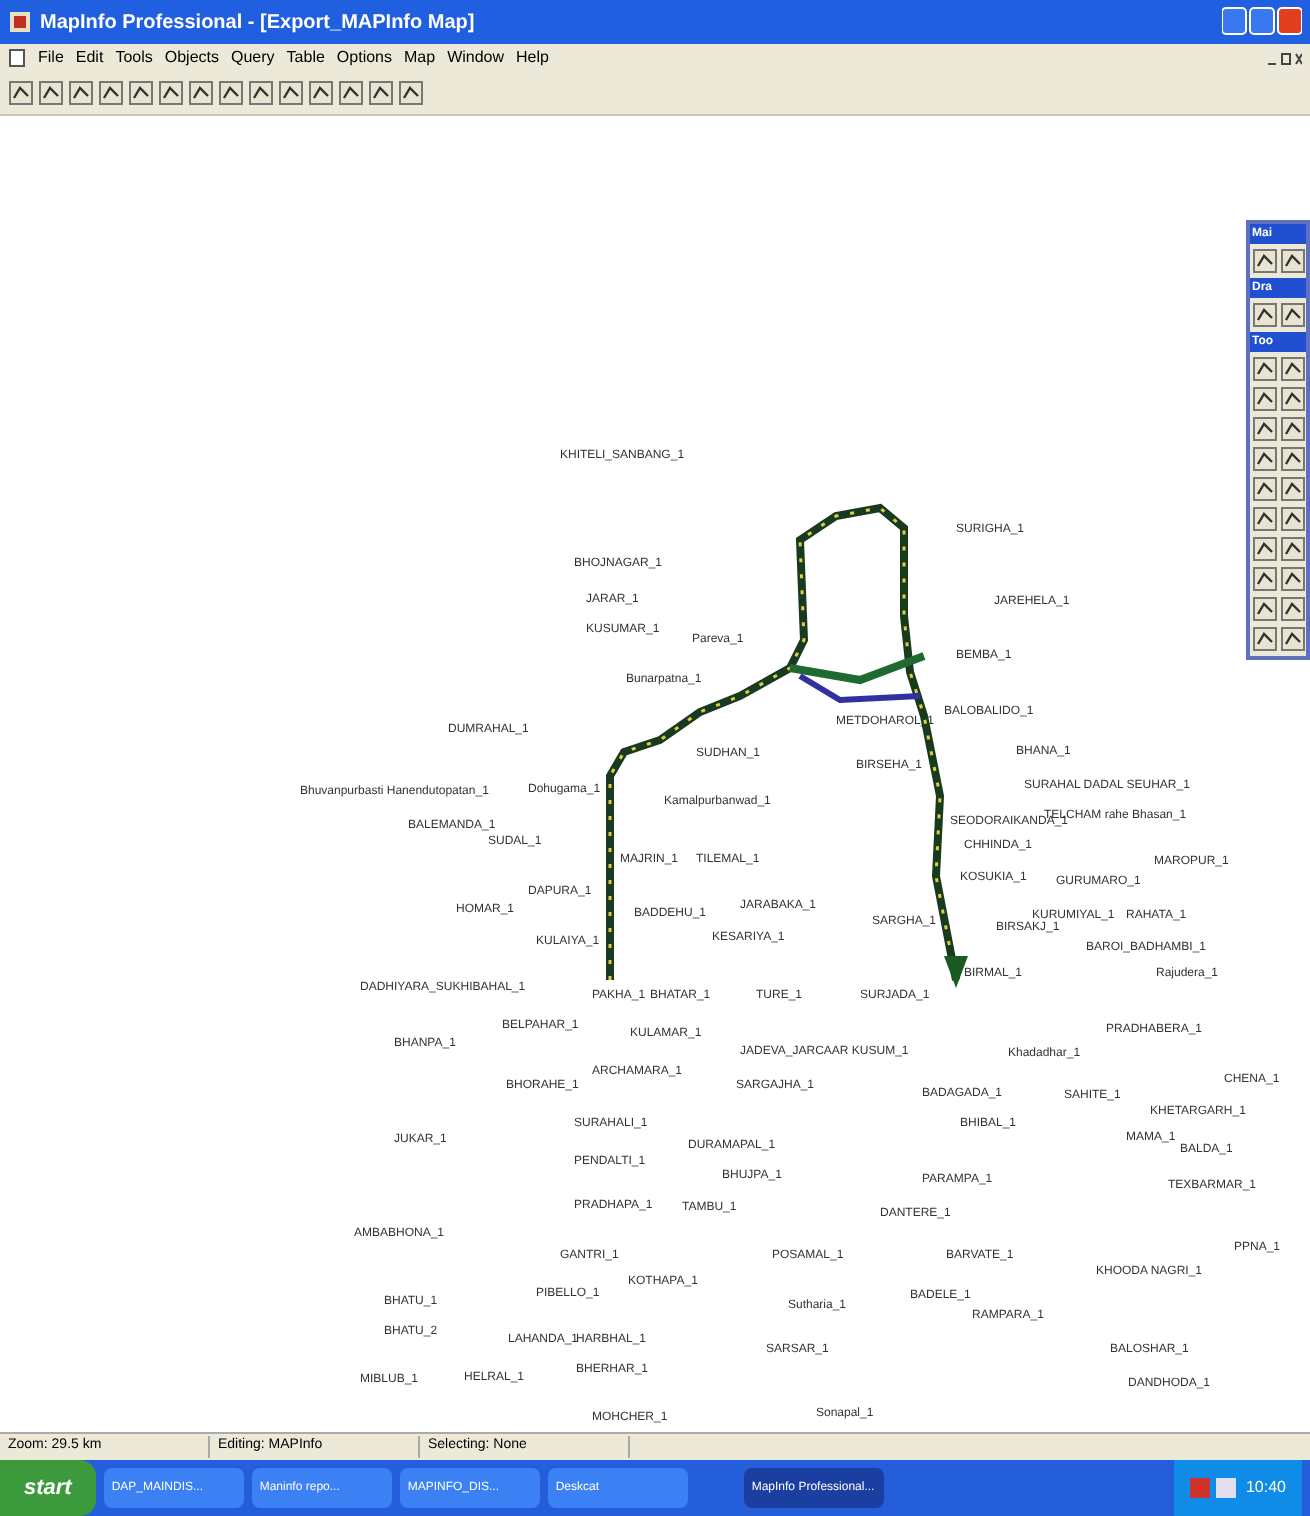 The image size is (1310, 1516). Describe the element at coordinates (305, 58) in the screenshot. I see `menu-item: Table` at that location.